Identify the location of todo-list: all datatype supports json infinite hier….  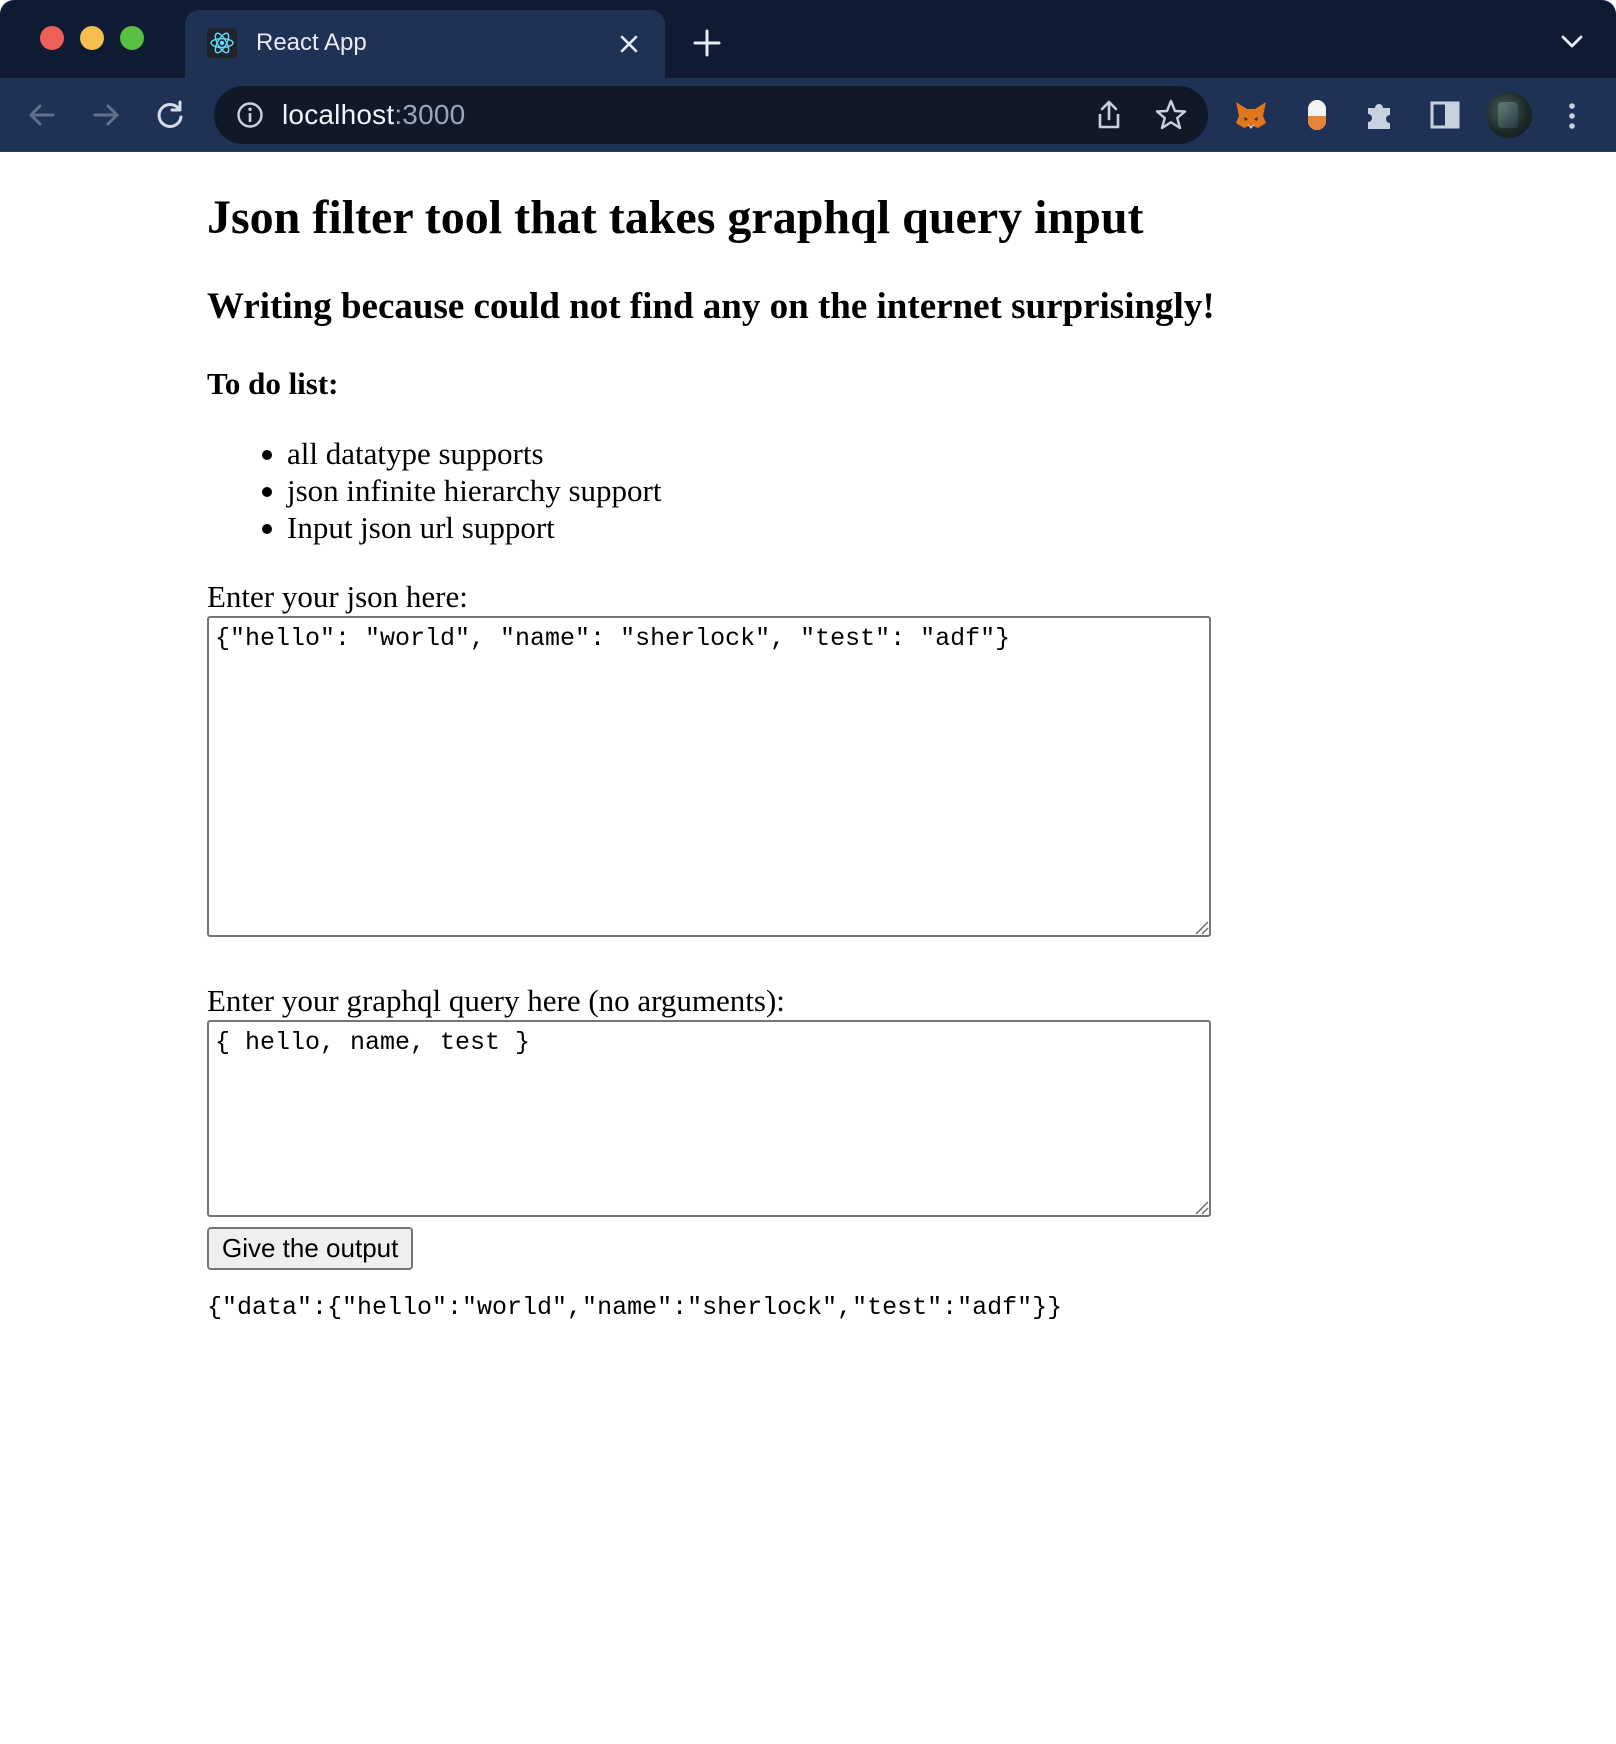
(462, 490).